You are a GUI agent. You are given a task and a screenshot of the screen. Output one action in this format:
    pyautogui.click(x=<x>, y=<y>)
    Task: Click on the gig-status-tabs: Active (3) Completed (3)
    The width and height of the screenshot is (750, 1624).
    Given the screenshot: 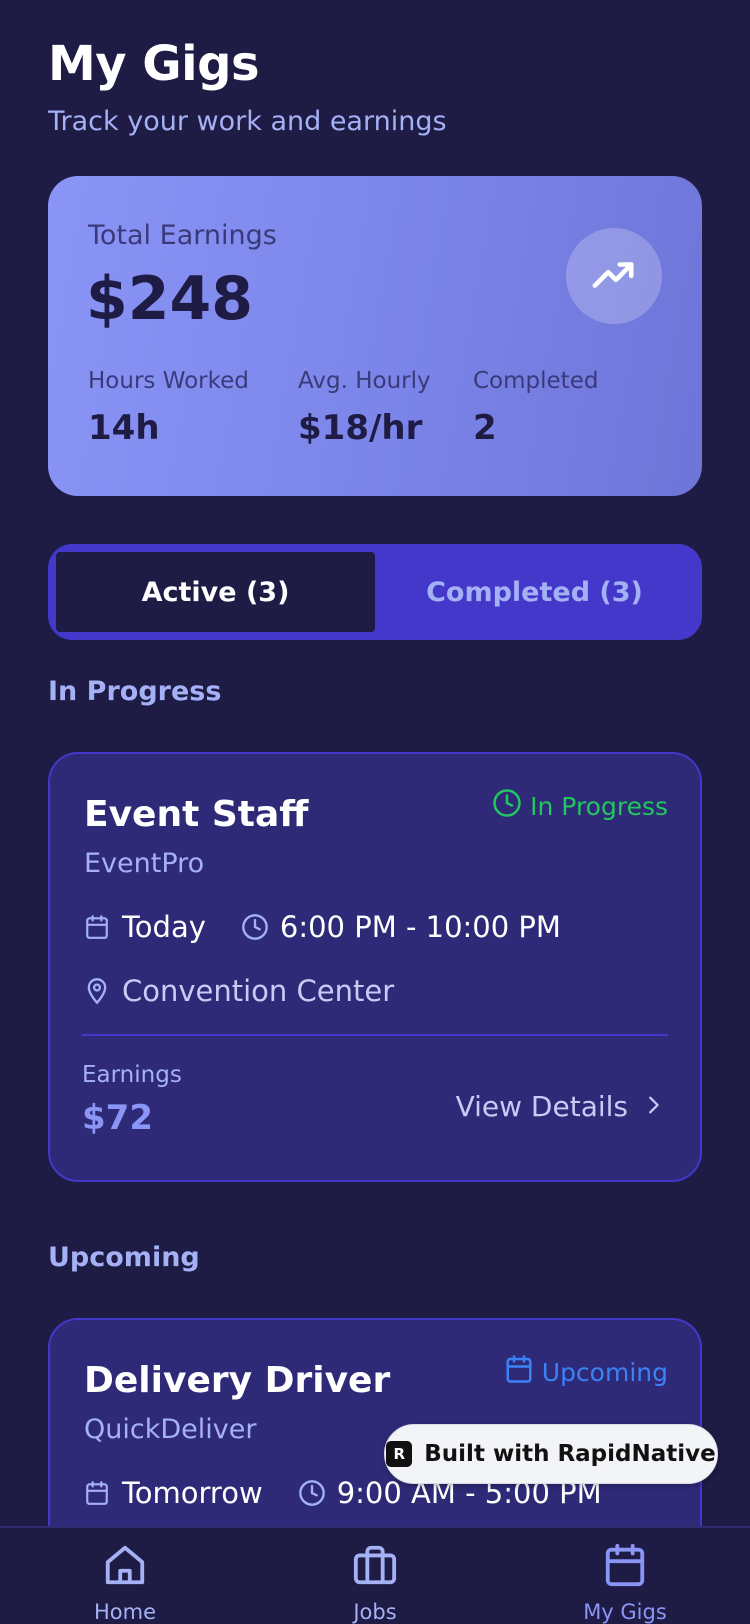 What is the action you would take?
    pyautogui.click(x=375, y=592)
    